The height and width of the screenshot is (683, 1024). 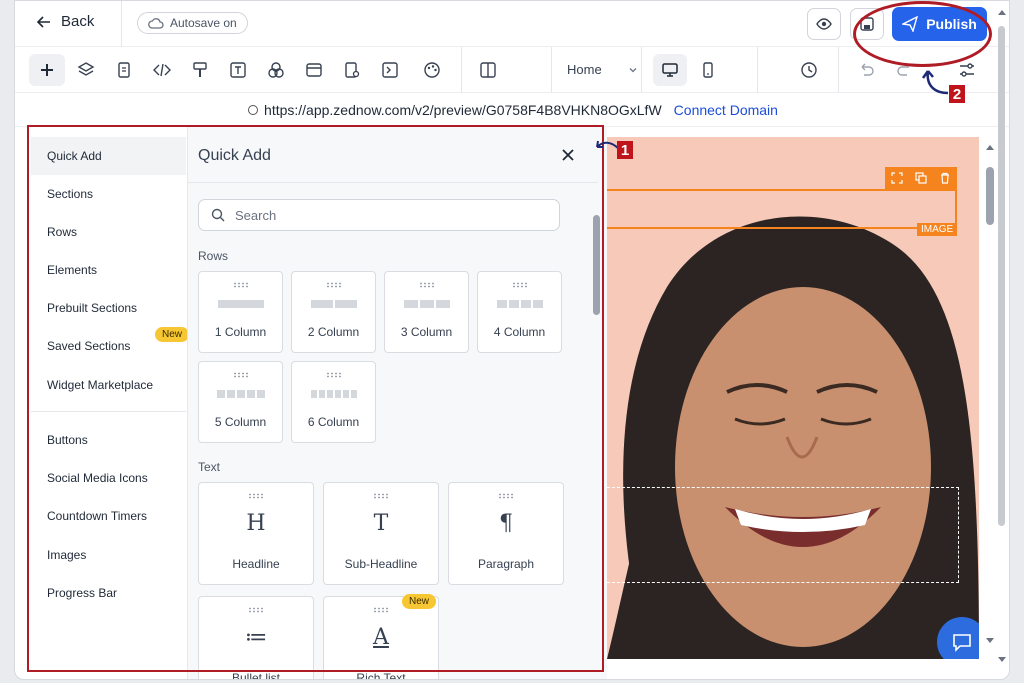 I want to click on row-1-column-card: 1 Column, so click(x=240, y=312).